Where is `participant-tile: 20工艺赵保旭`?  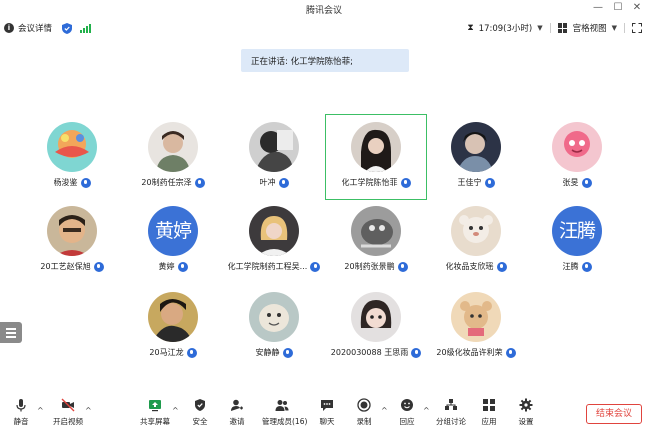
participant-tile: 20工艺赵保旭 is located at coordinates (72, 246).